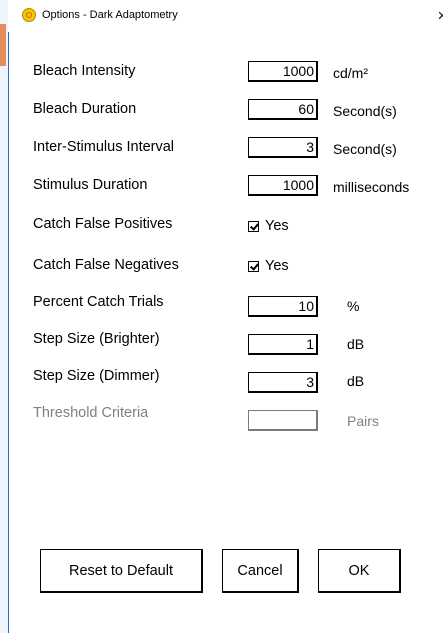  Describe the element at coordinates (283, 185) in the screenshot. I see `stimulus-duration-field` at that location.